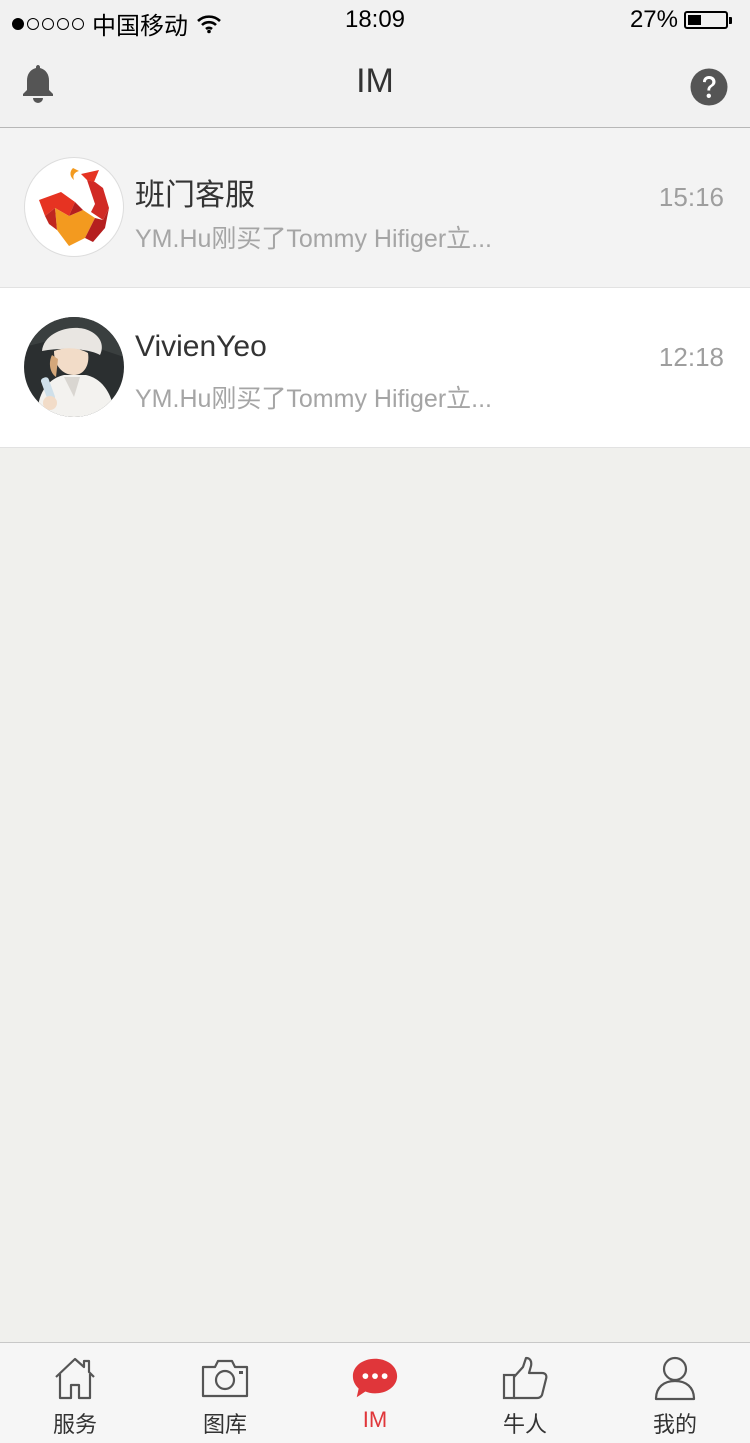 This screenshot has width=750, height=1443. I want to click on tab-services: 服务, so click(75, 1393).